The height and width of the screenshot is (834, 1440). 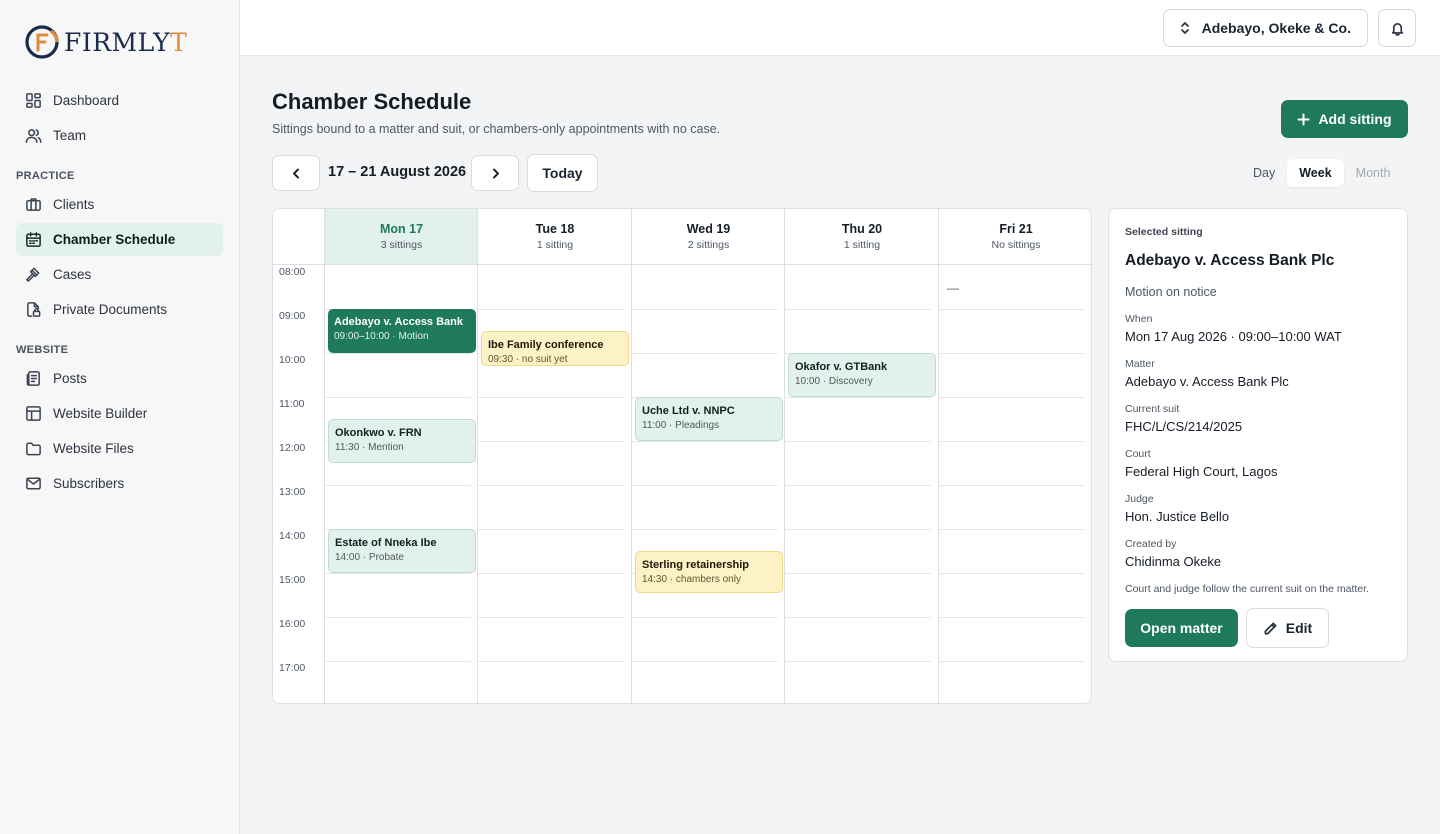 I want to click on calendar-event: Okonkwo v. FRN 11:30 · Mention, so click(x=402, y=441).